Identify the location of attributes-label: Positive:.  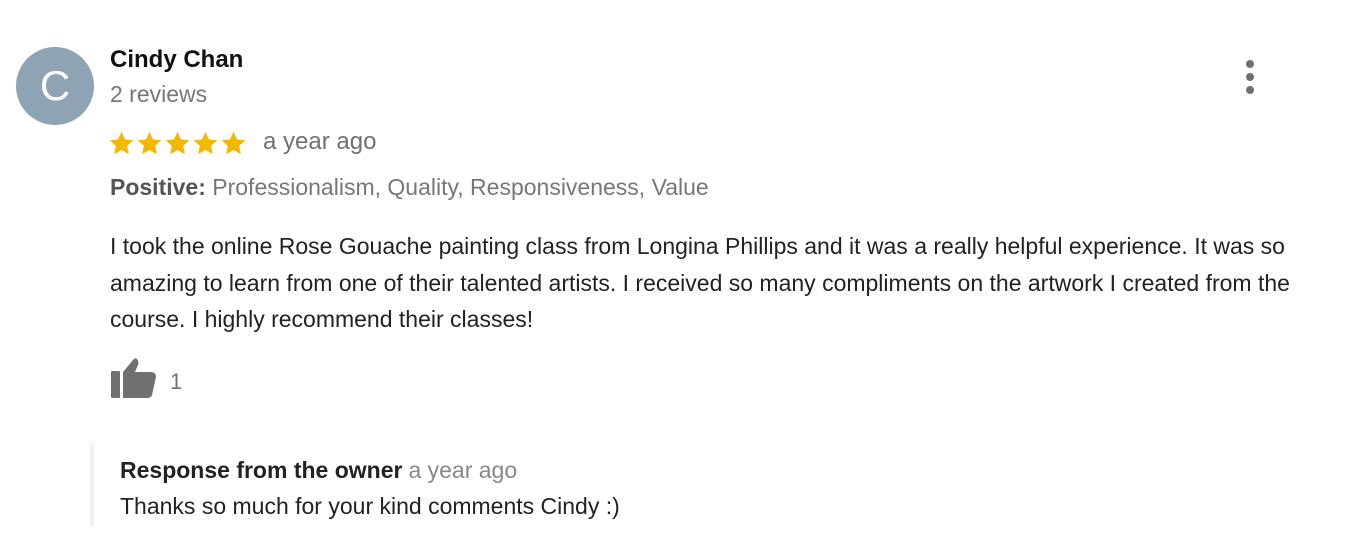
(158, 187).